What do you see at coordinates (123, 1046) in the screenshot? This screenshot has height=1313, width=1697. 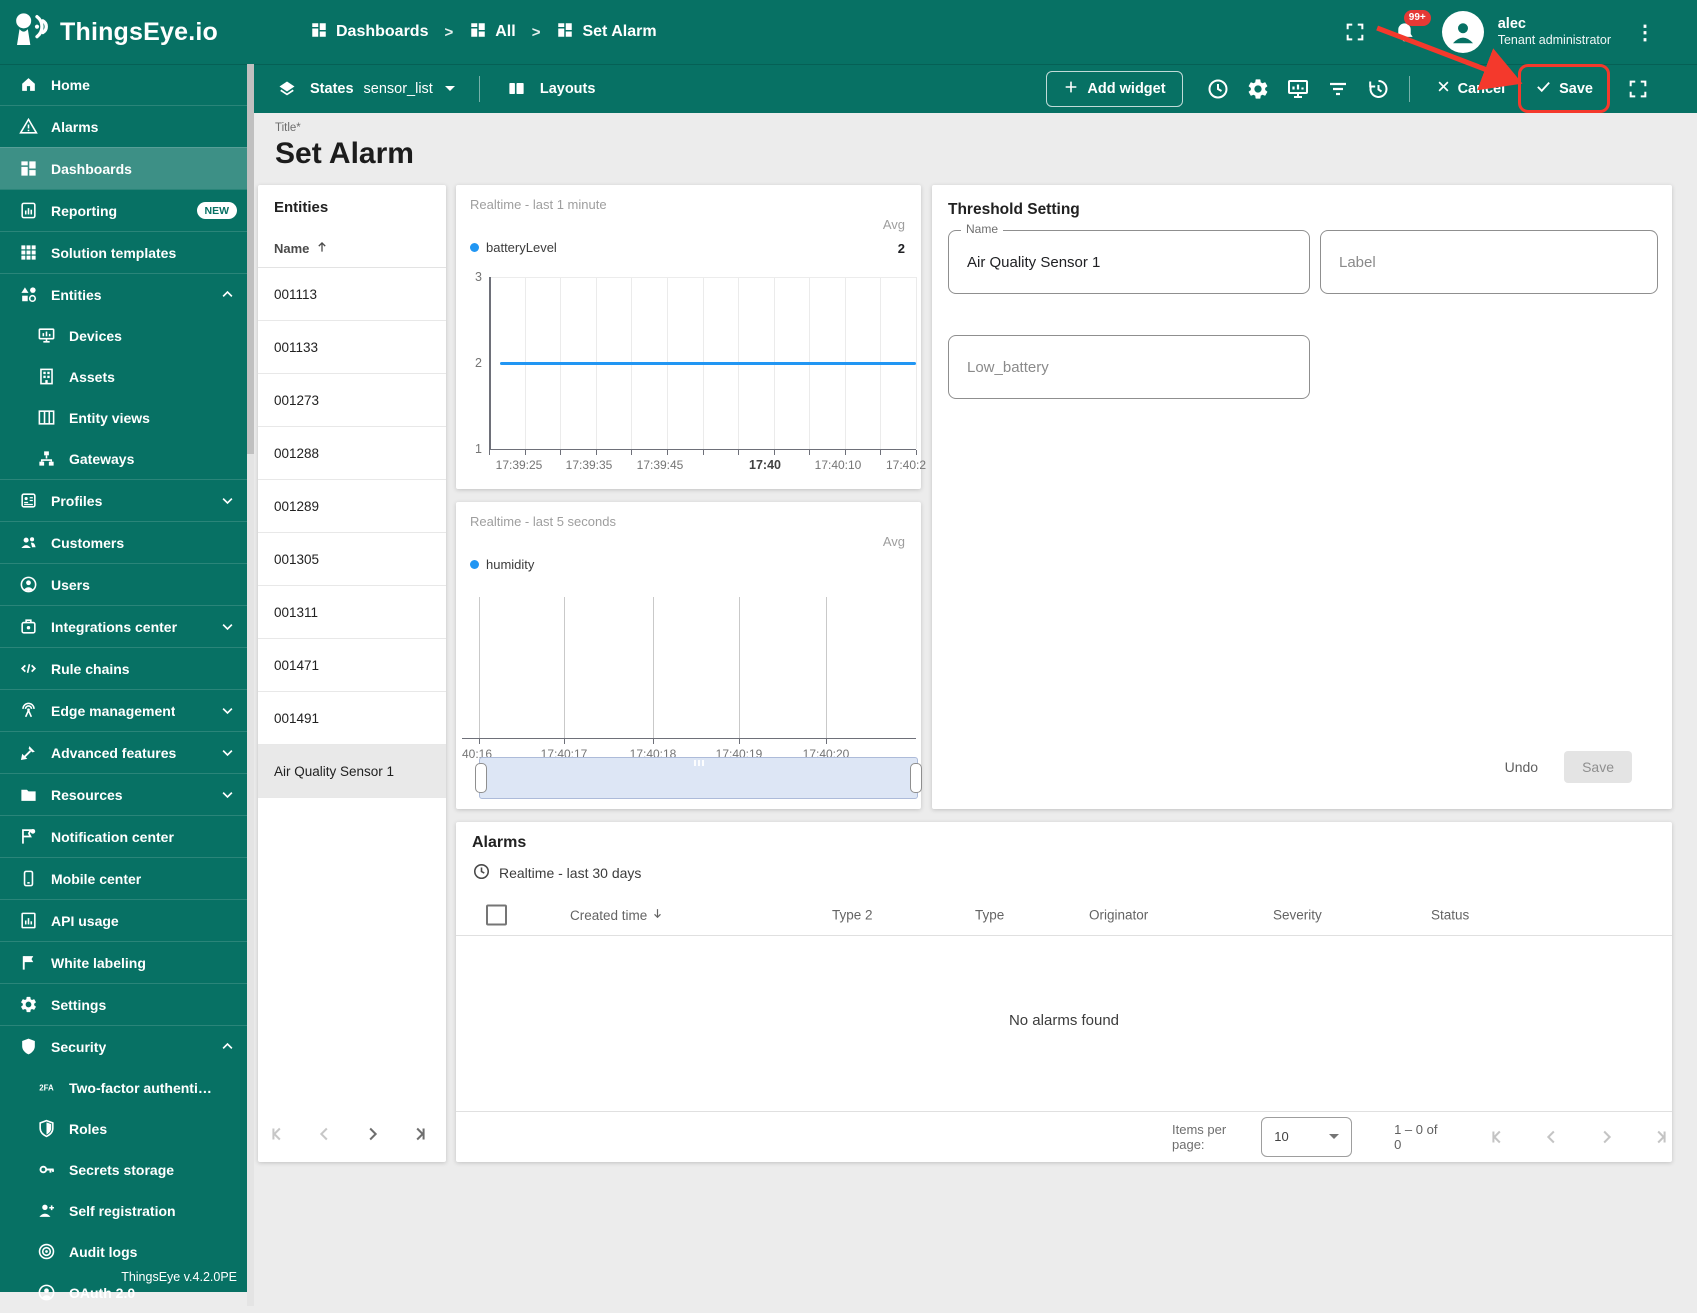 I see `sidebar-item-security: Security` at bounding box center [123, 1046].